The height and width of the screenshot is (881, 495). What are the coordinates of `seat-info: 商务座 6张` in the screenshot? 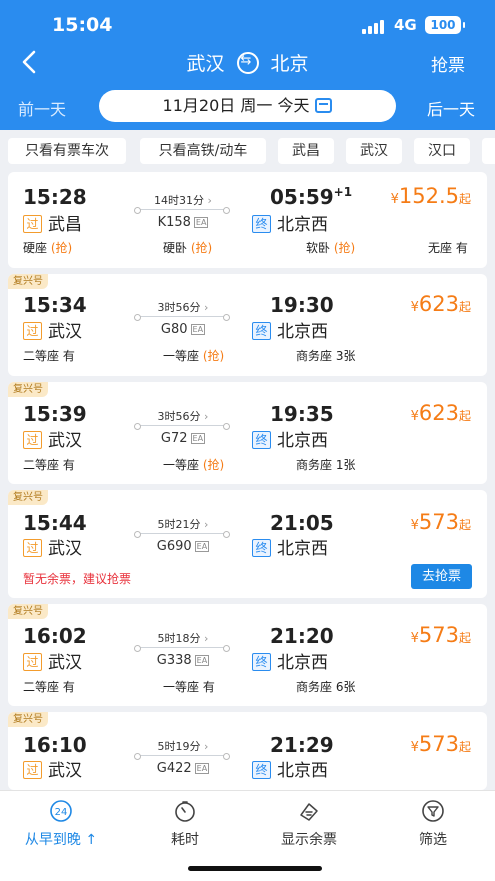 It's located at (325, 686).